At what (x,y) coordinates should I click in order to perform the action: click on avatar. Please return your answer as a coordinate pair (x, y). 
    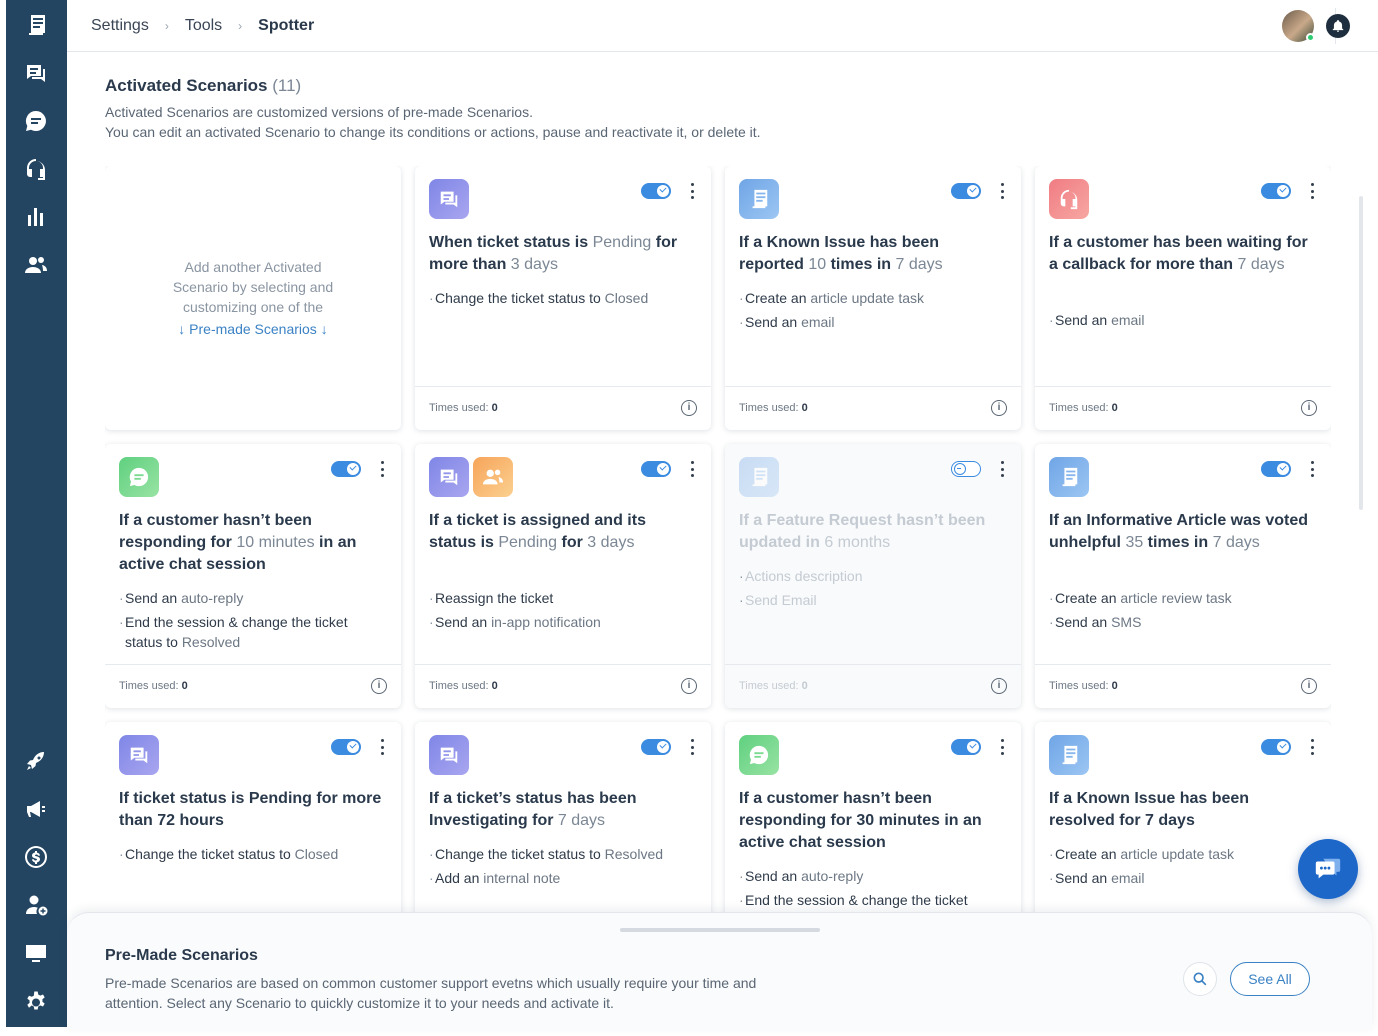
    Looking at the image, I should click on (1298, 26).